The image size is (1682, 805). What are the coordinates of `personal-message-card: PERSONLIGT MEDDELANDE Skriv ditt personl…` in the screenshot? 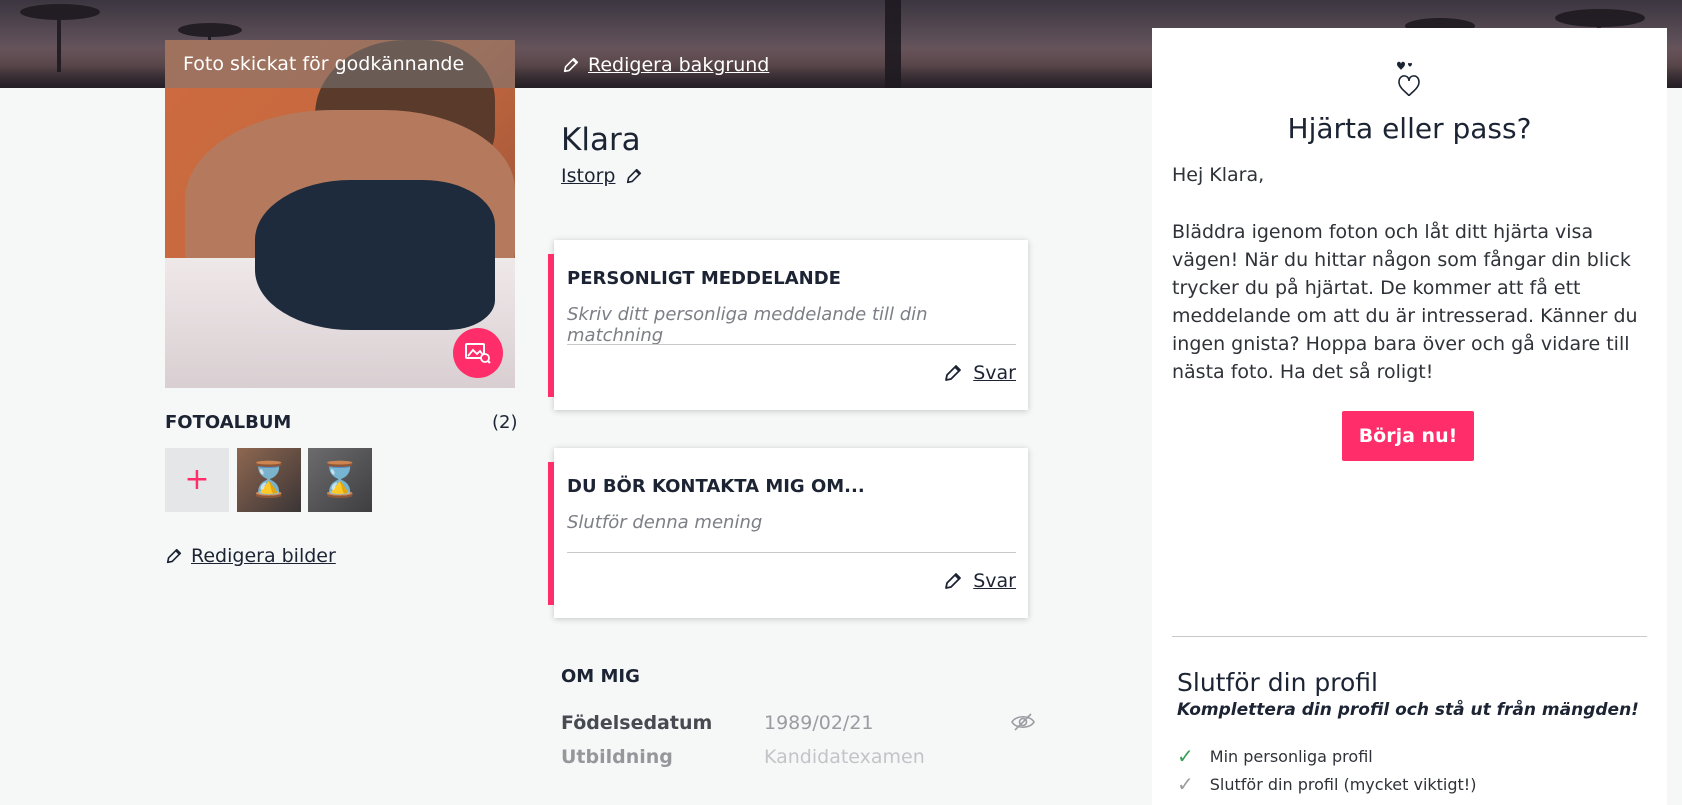 It's located at (788, 325).